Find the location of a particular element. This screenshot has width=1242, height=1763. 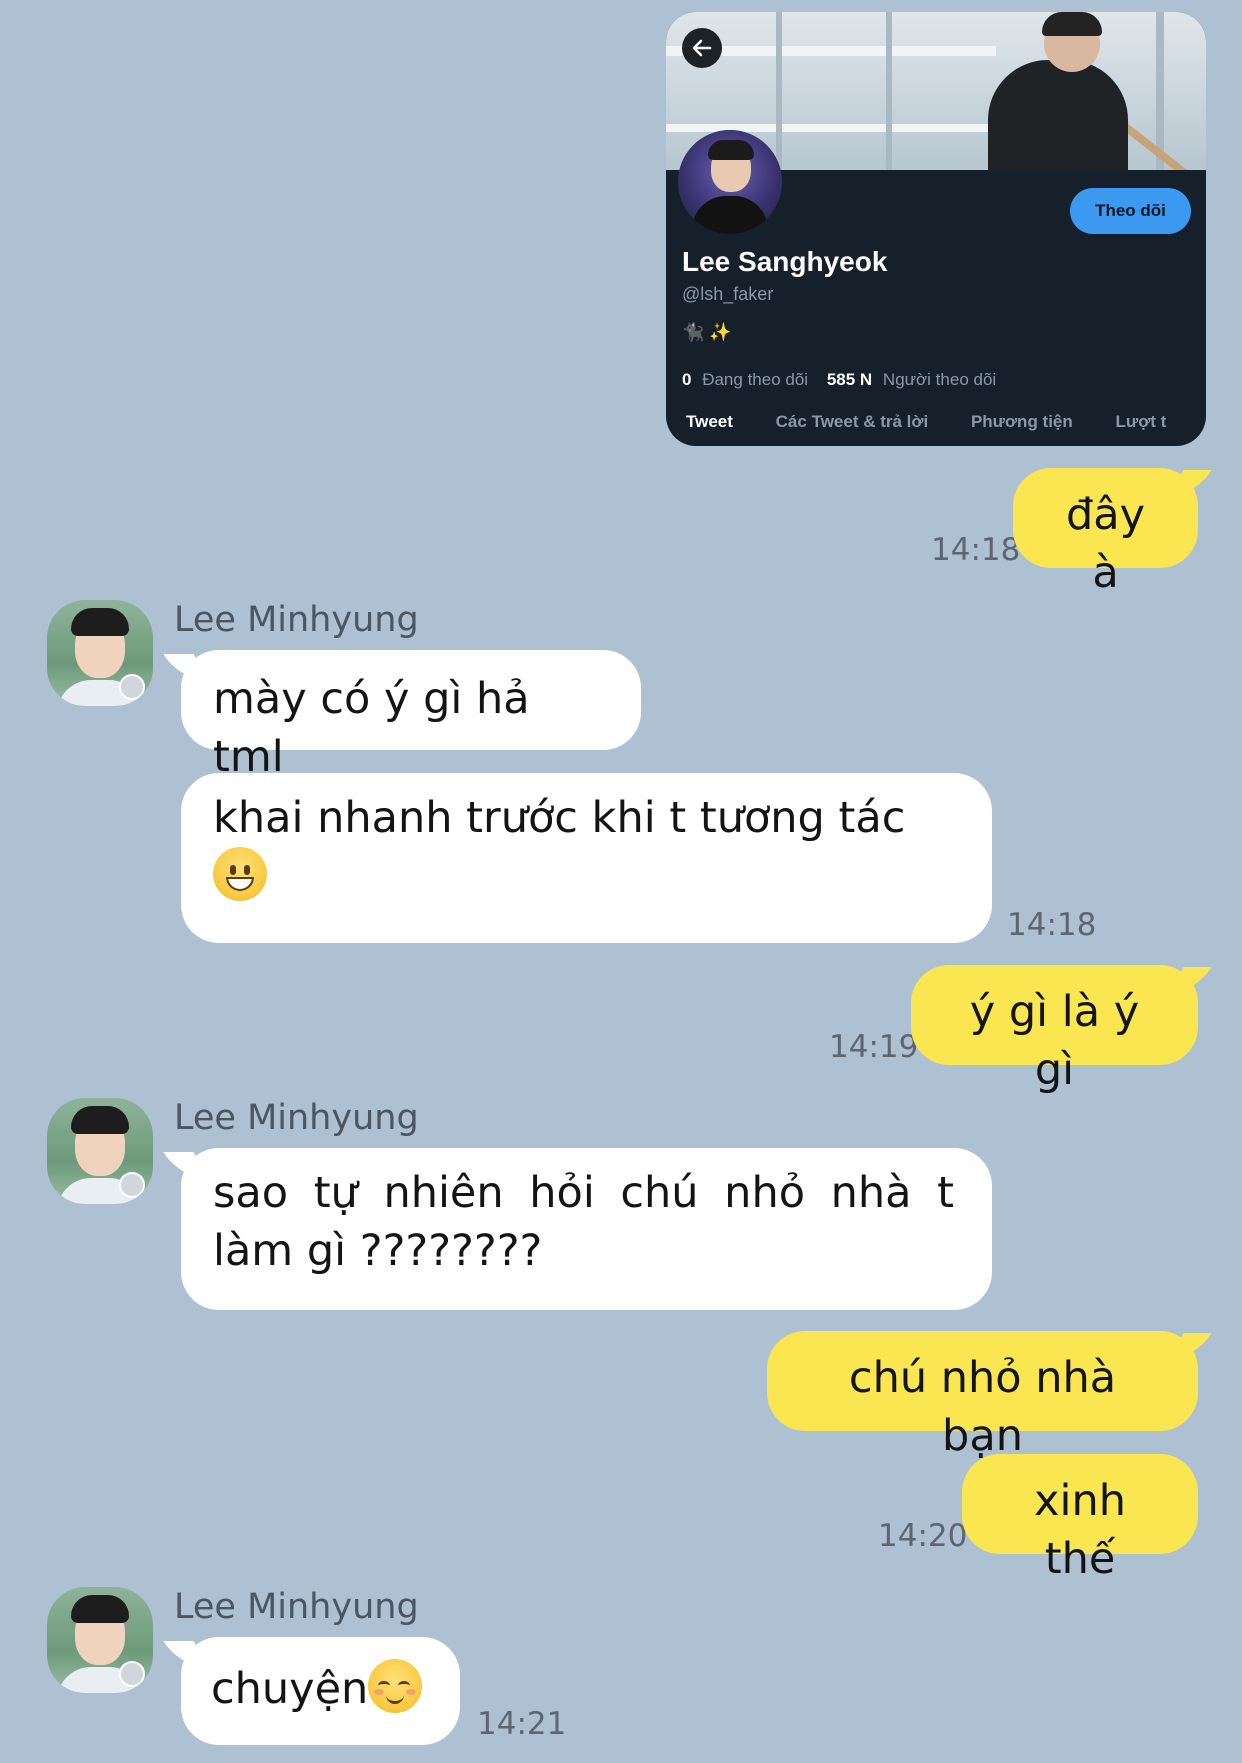

profile-stats: 0 Đang theo dõi 585 N Người theo dõi is located at coordinates (839, 380).